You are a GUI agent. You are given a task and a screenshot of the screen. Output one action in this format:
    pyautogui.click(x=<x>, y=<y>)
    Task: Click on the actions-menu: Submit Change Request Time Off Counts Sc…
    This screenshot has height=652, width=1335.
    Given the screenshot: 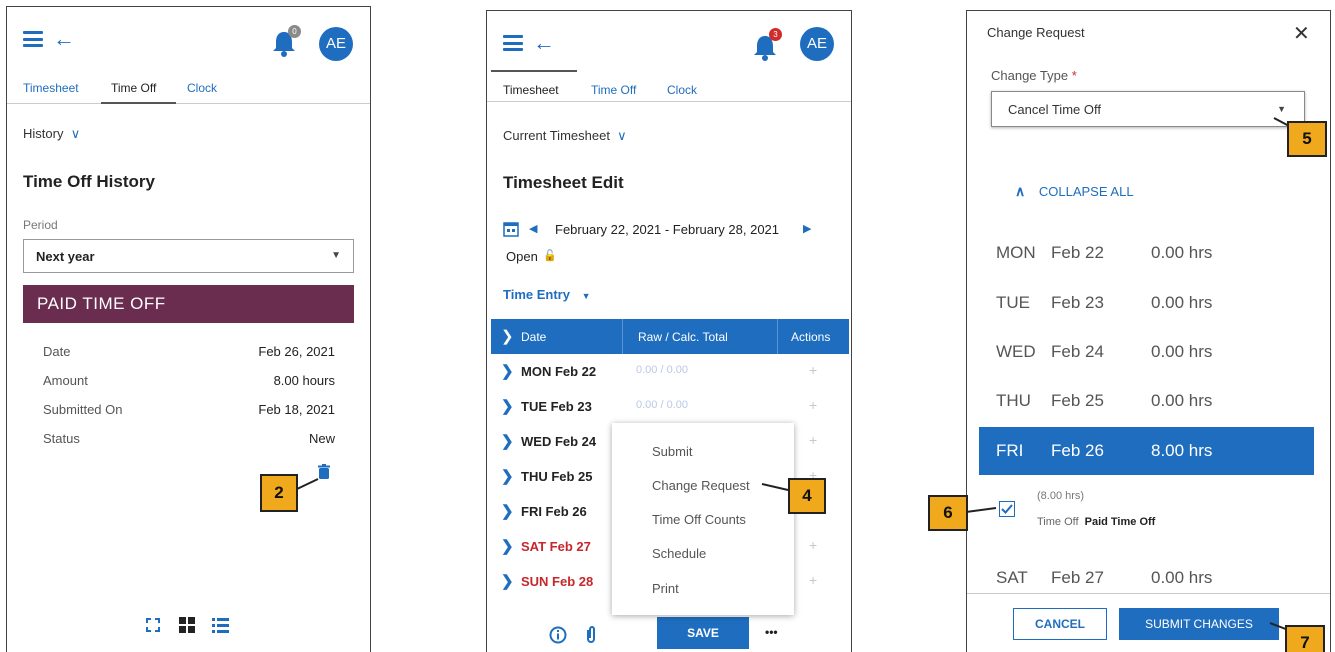 What is the action you would take?
    pyautogui.click(x=703, y=519)
    